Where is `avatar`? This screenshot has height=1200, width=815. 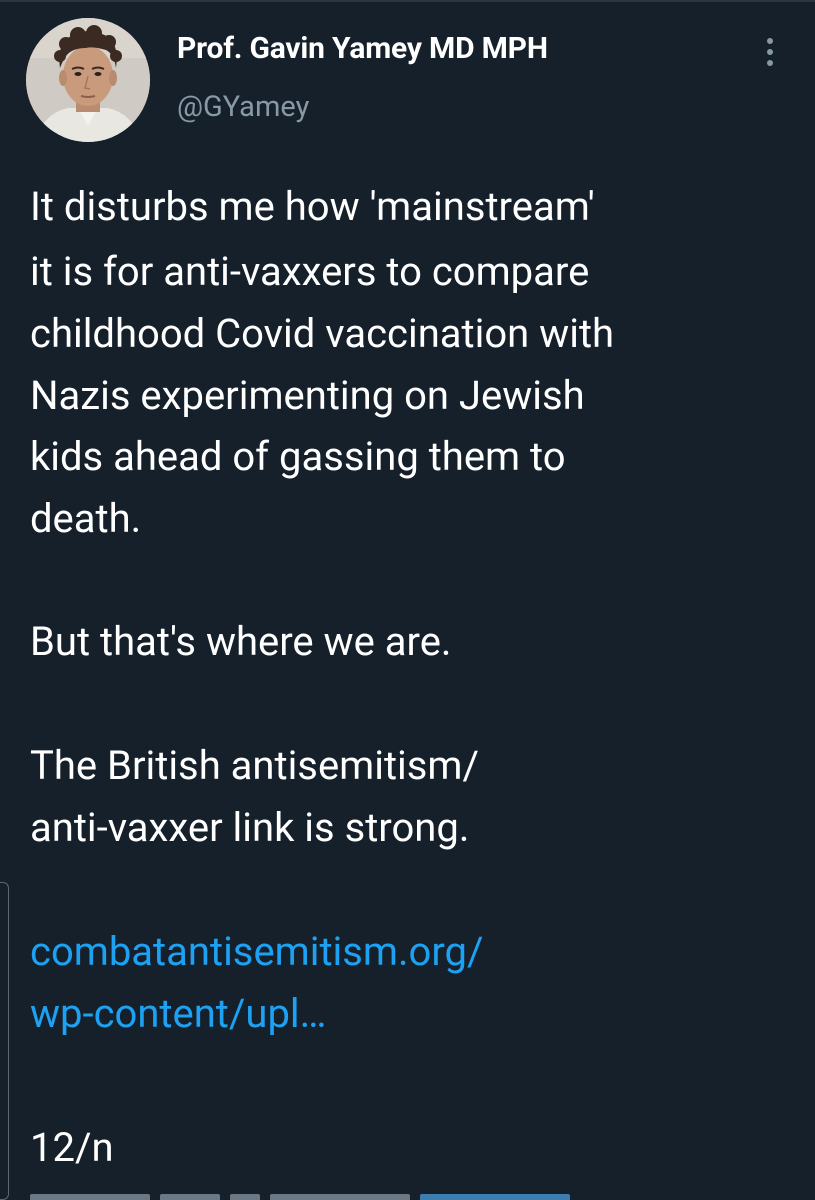 avatar is located at coordinates (88, 80).